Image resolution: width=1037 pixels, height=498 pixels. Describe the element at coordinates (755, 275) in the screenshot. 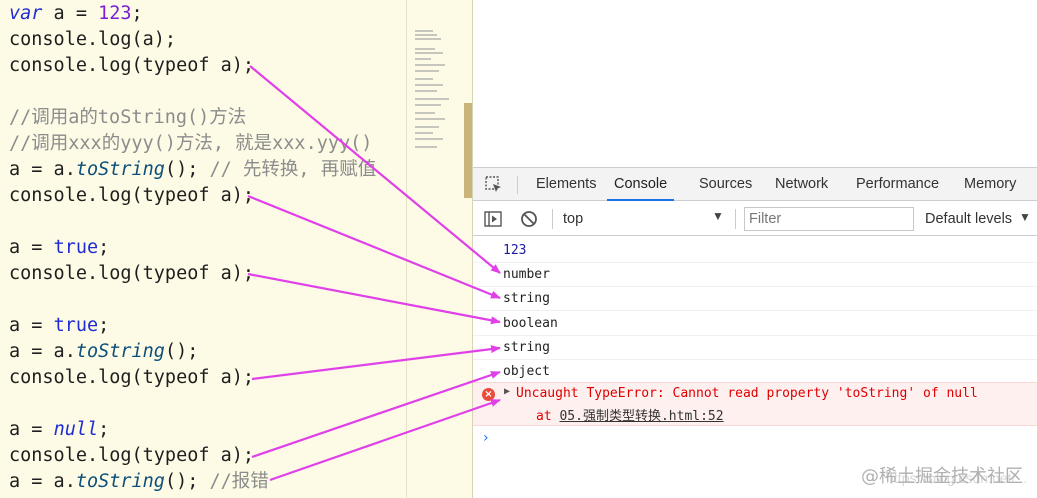

I see `console-message: number` at that location.